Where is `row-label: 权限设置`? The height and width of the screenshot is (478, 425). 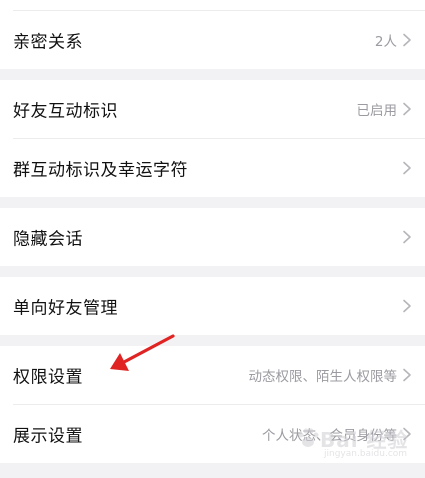
row-label: 权限设置 is located at coordinates (48, 377).